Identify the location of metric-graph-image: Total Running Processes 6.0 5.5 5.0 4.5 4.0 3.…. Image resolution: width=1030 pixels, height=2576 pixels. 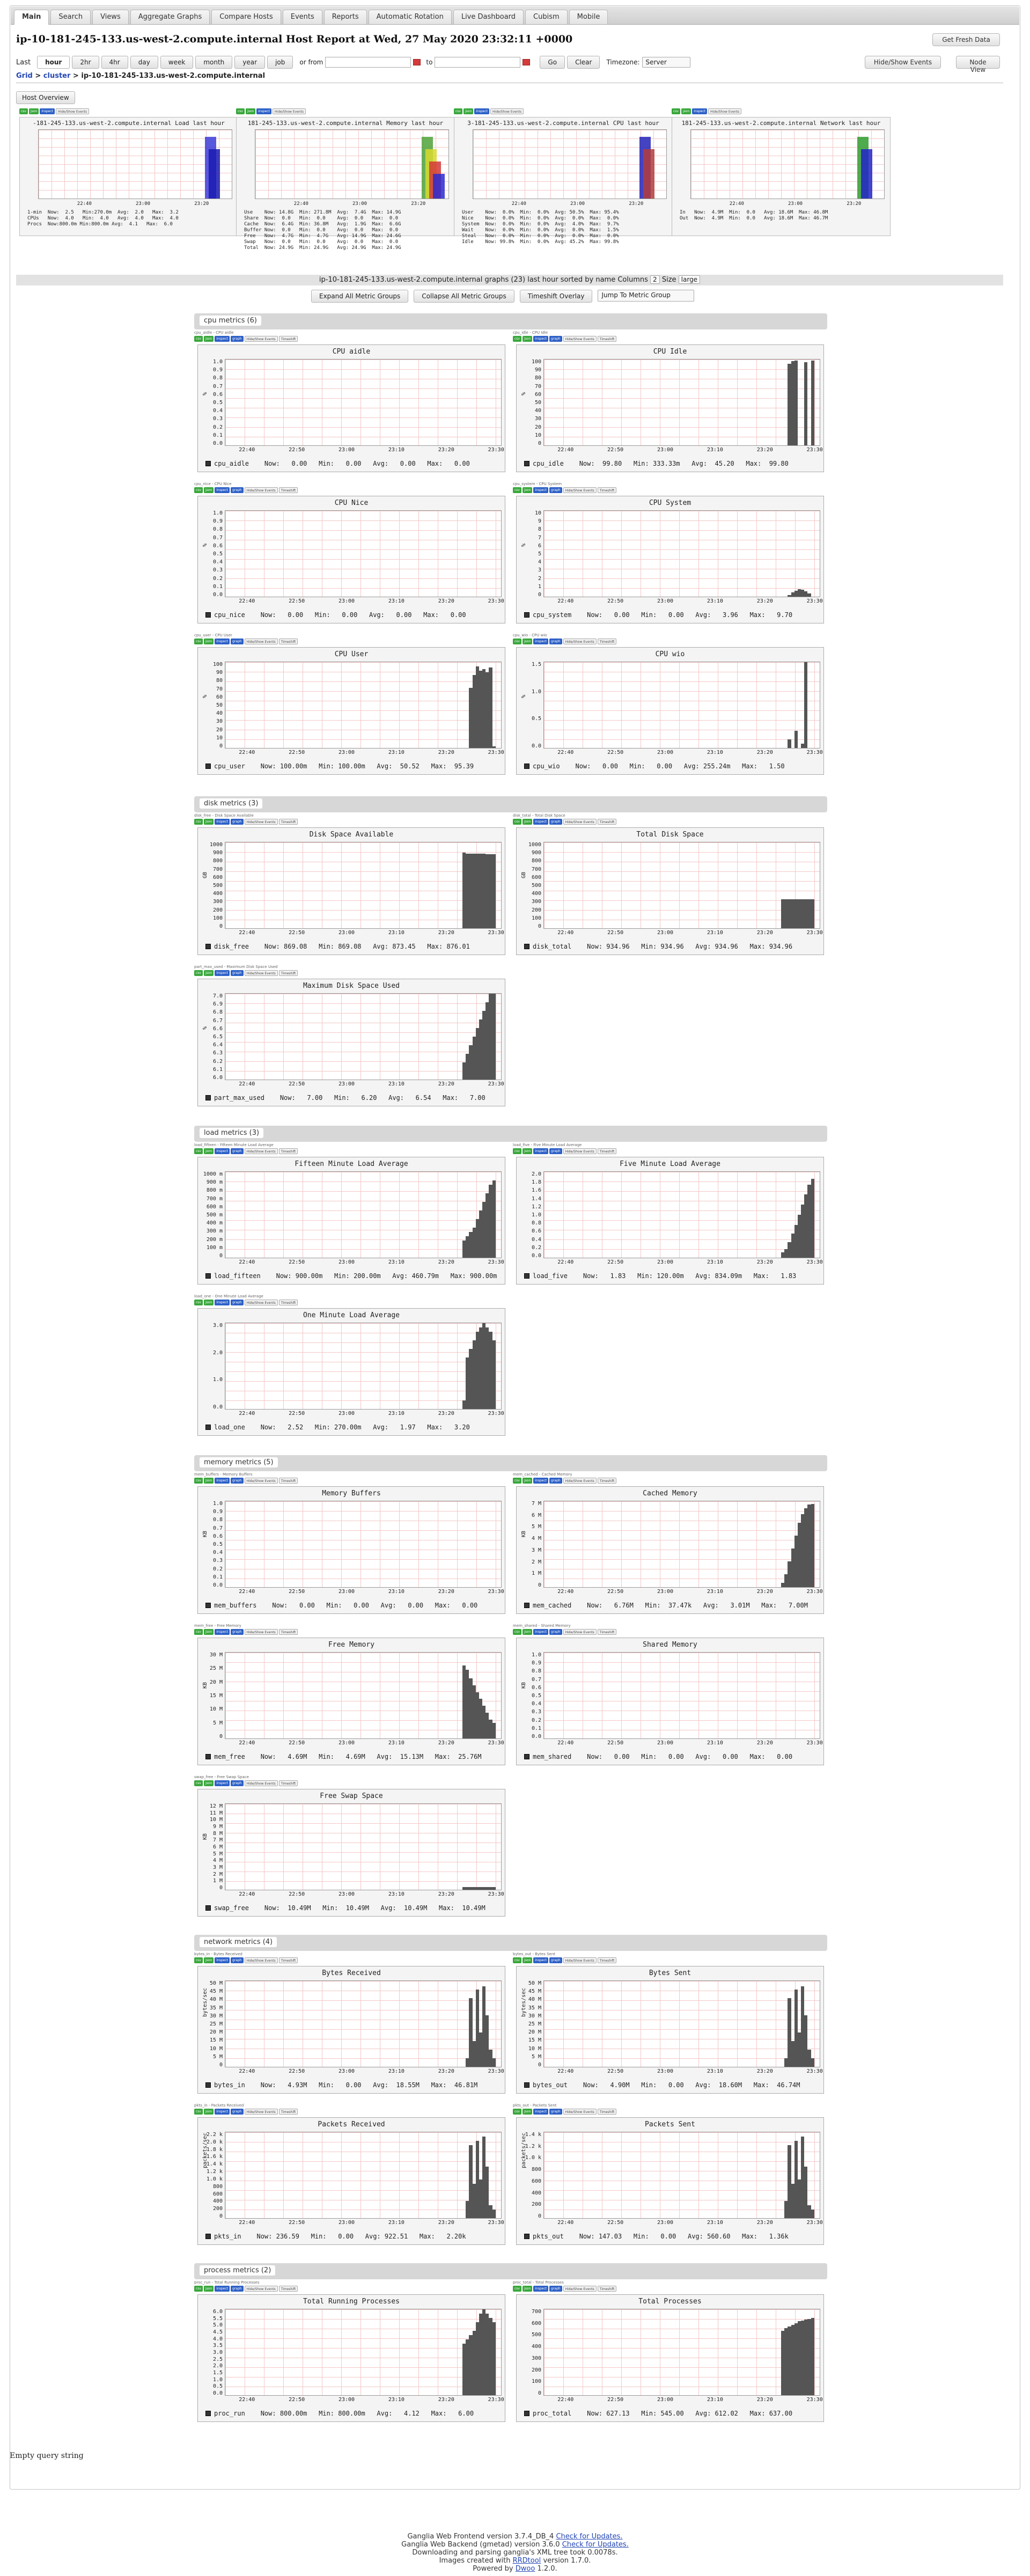
(351, 2358).